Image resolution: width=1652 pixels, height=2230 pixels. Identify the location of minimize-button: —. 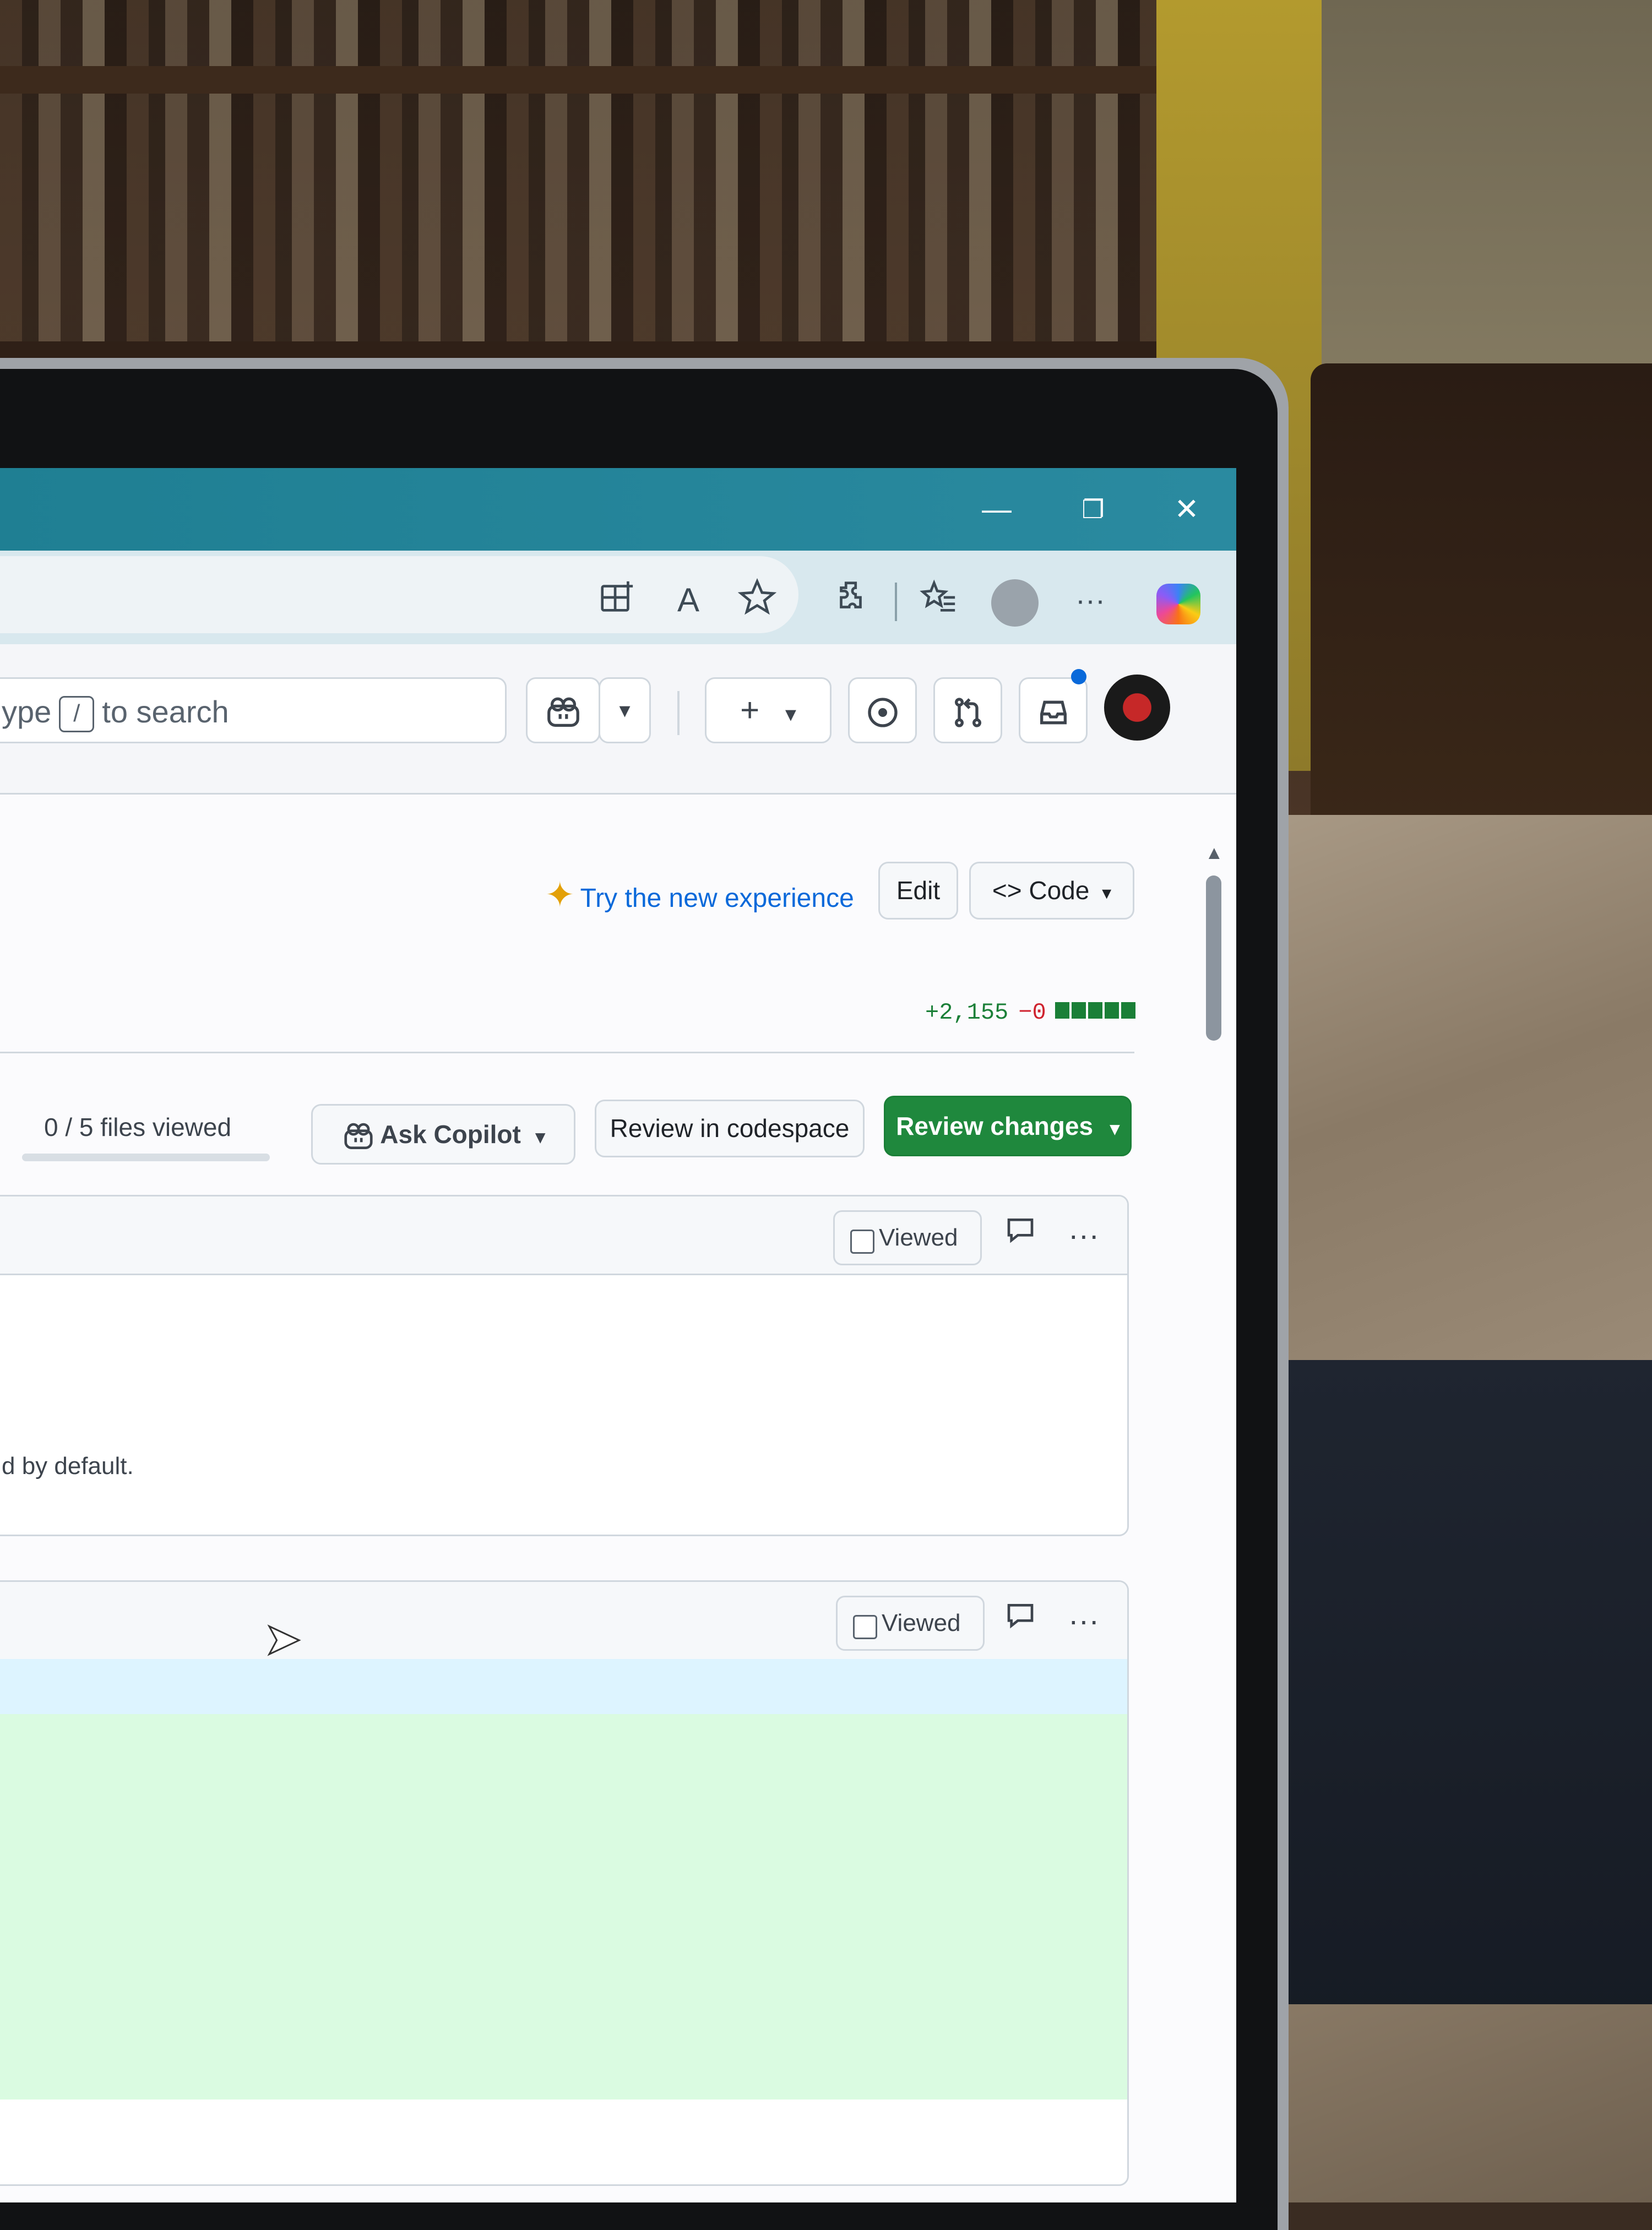
(996, 509).